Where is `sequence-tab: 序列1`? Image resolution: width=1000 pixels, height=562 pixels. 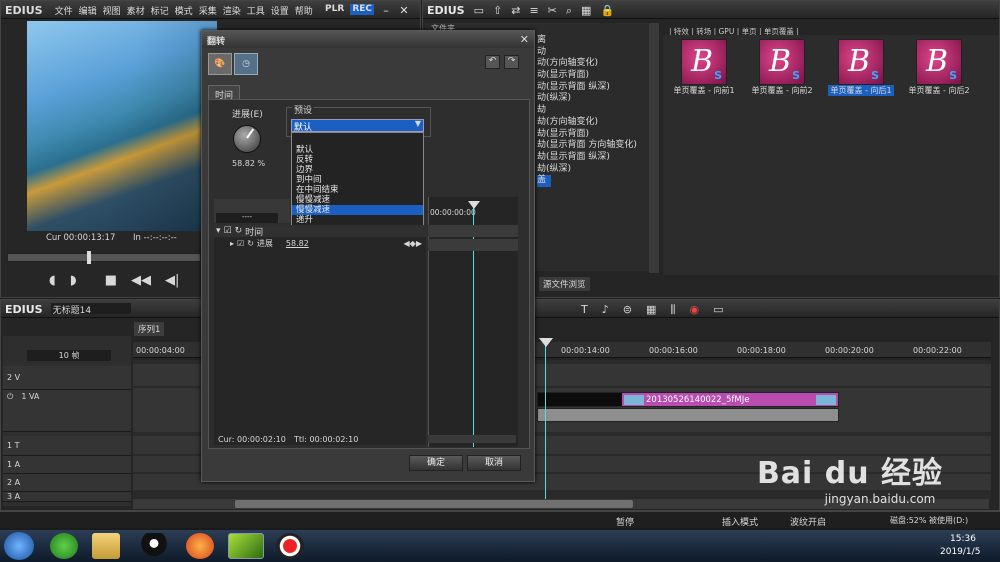
sequence-tab: 序列1 is located at coordinates (149, 329).